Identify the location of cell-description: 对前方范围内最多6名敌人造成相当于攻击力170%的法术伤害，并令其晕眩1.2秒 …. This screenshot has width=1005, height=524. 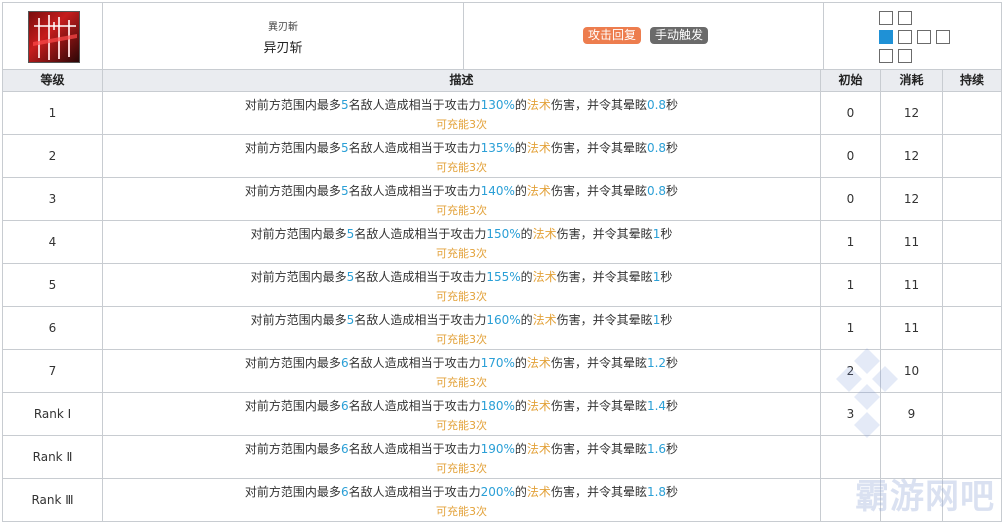
(462, 371).